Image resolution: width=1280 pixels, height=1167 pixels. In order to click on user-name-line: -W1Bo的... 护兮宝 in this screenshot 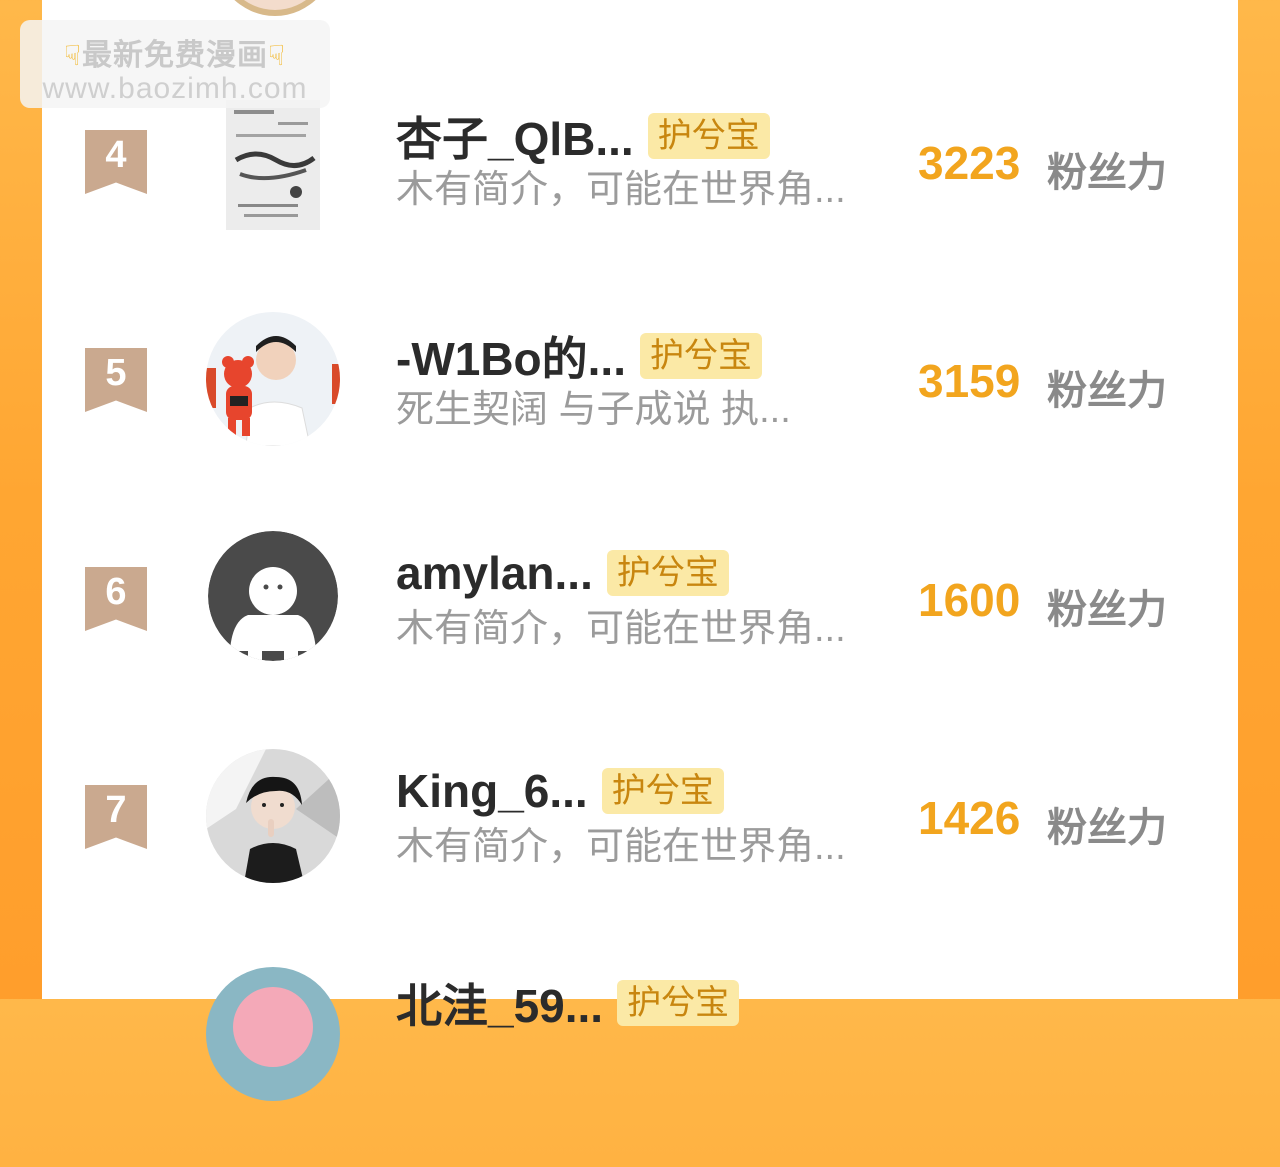, I will do `click(579, 356)`.